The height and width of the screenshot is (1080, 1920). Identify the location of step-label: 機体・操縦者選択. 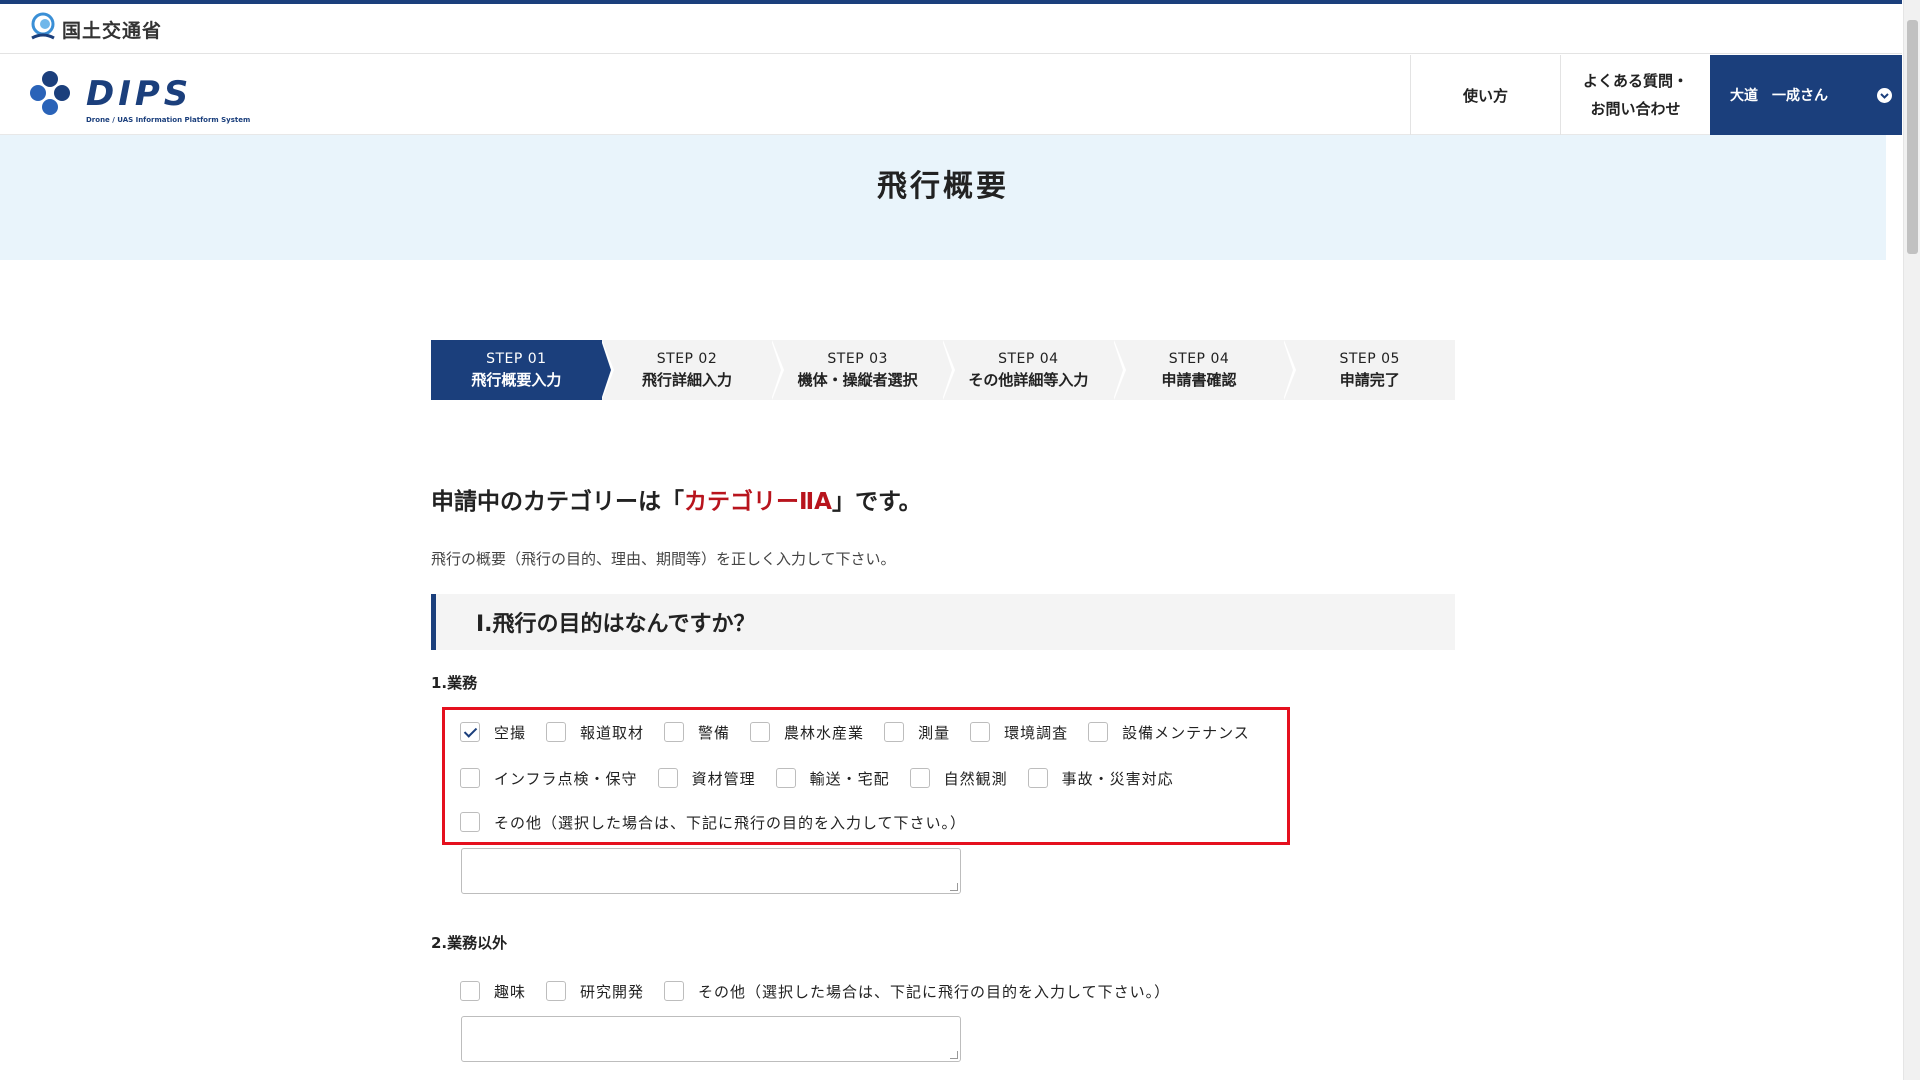
(857, 380).